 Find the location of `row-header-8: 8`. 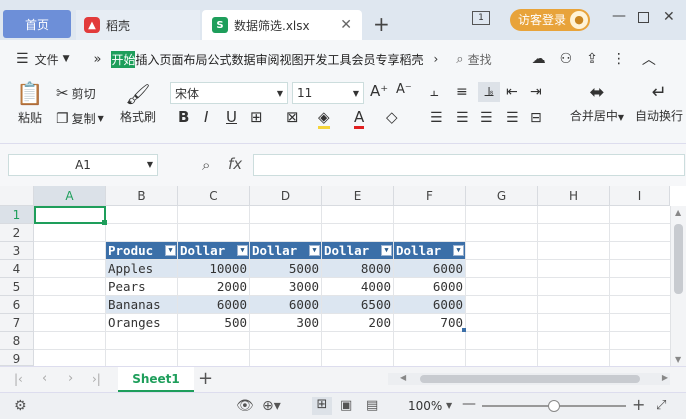

row-header-8: 8 is located at coordinates (17, 341).